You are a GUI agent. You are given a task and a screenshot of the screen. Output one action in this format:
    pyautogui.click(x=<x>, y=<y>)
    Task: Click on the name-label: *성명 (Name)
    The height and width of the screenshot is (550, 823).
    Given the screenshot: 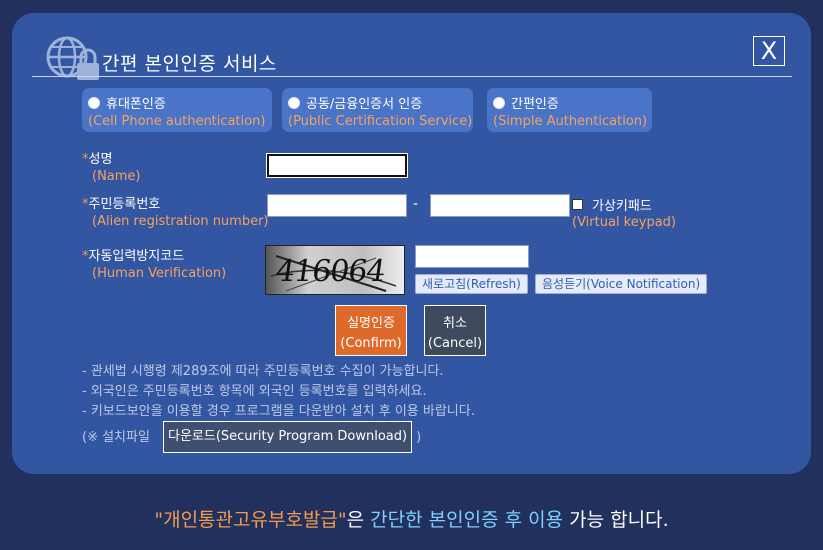 What is the action you would take?
    pyautogui.click(x=111, y=166)
    